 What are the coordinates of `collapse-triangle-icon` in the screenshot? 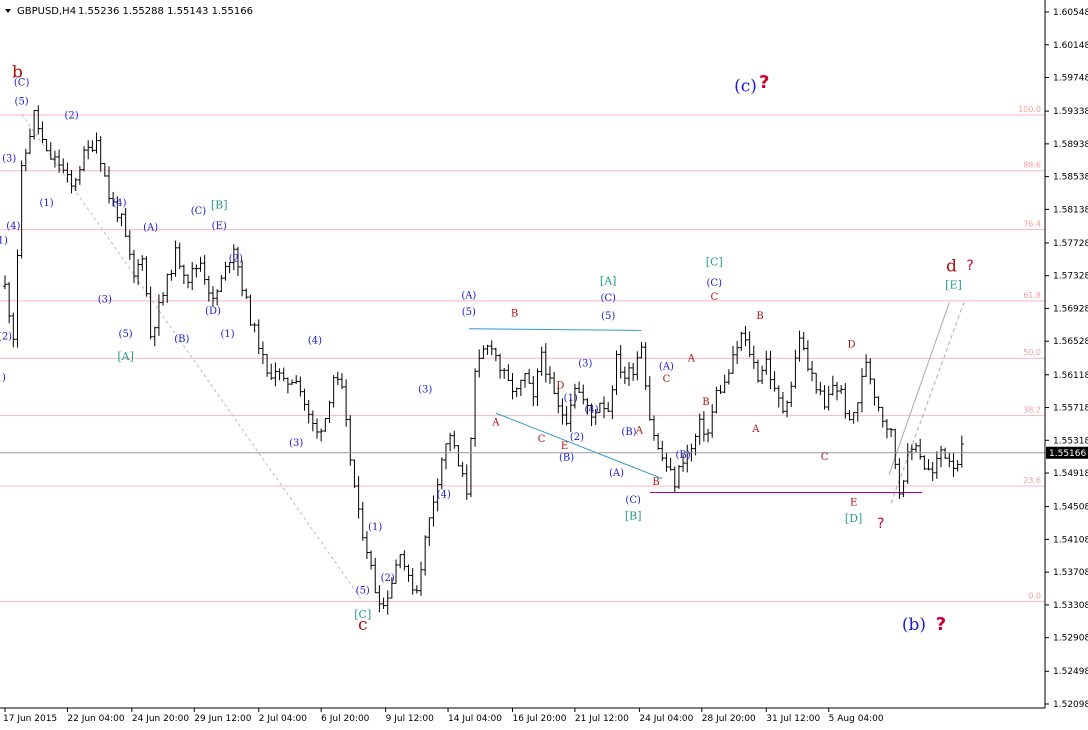 It's located at (8, 11).